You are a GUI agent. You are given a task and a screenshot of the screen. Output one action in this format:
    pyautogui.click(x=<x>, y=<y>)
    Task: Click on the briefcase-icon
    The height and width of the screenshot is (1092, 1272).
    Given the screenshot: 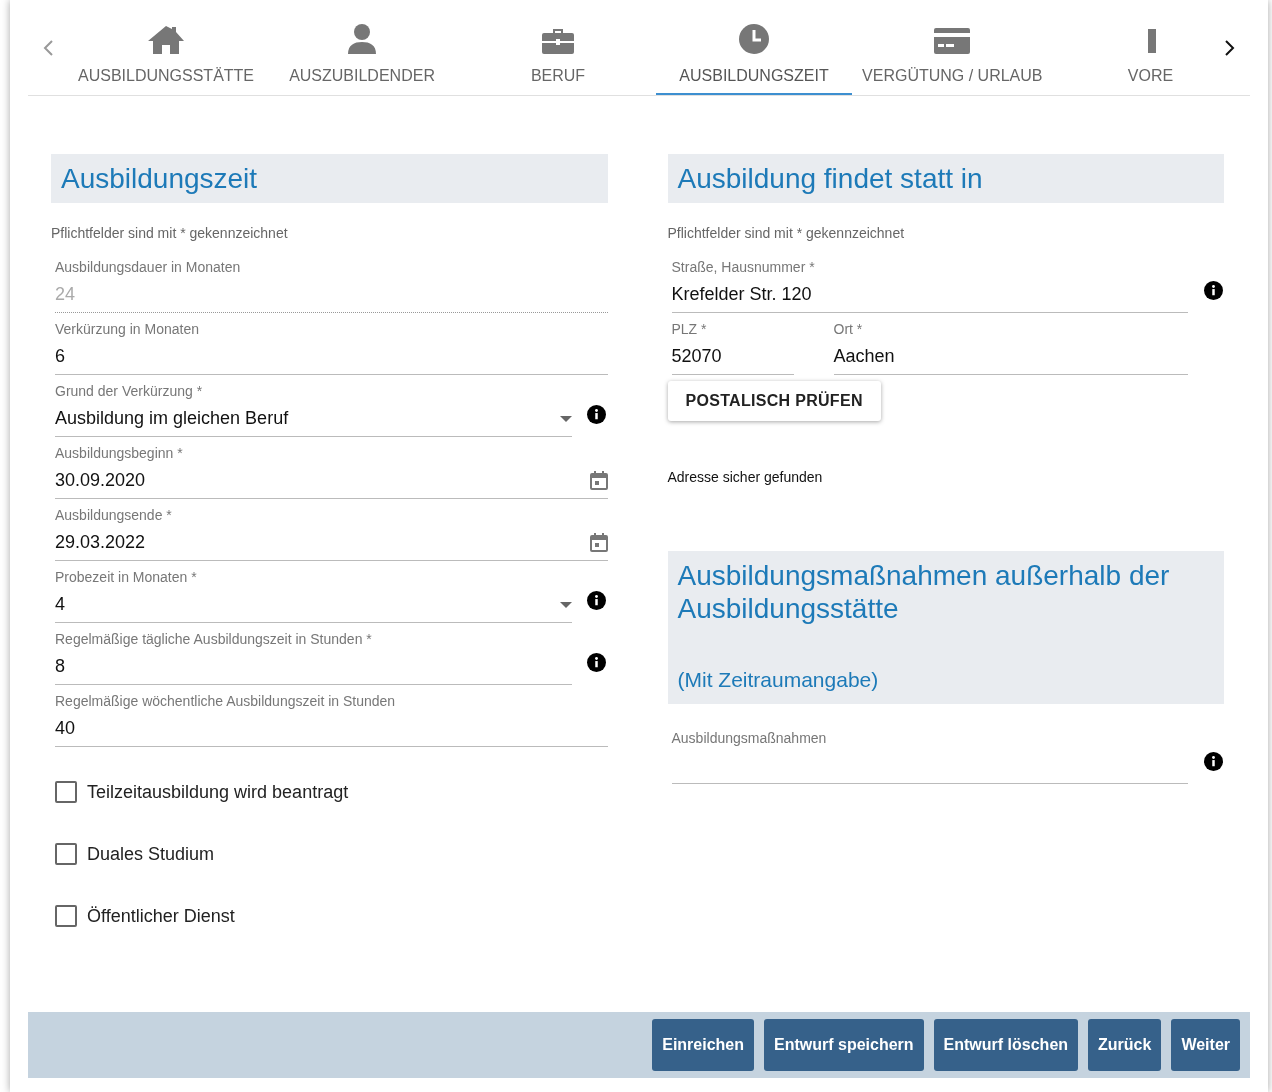 What is the action you would take?
    pyautogui.click(x=558, y=41)
    